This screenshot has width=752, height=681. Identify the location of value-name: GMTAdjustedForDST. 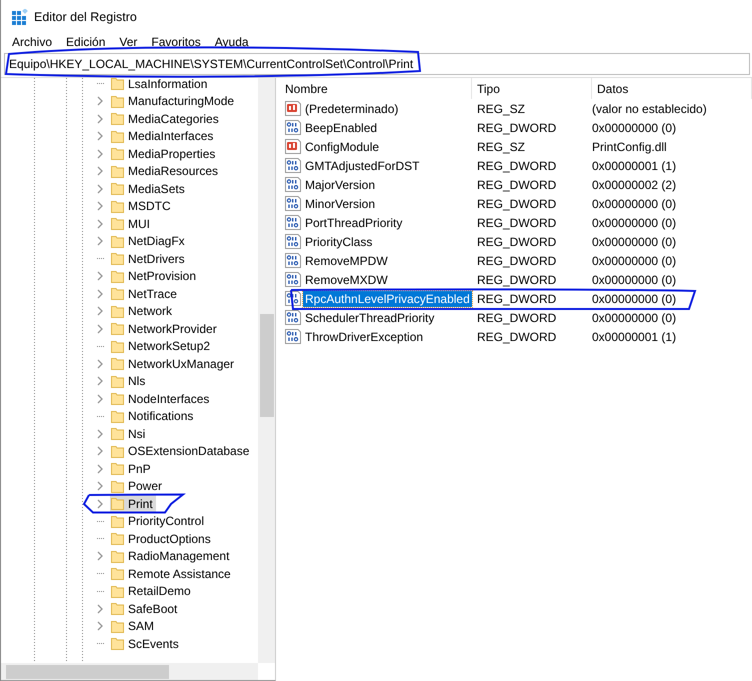
(362, 166).